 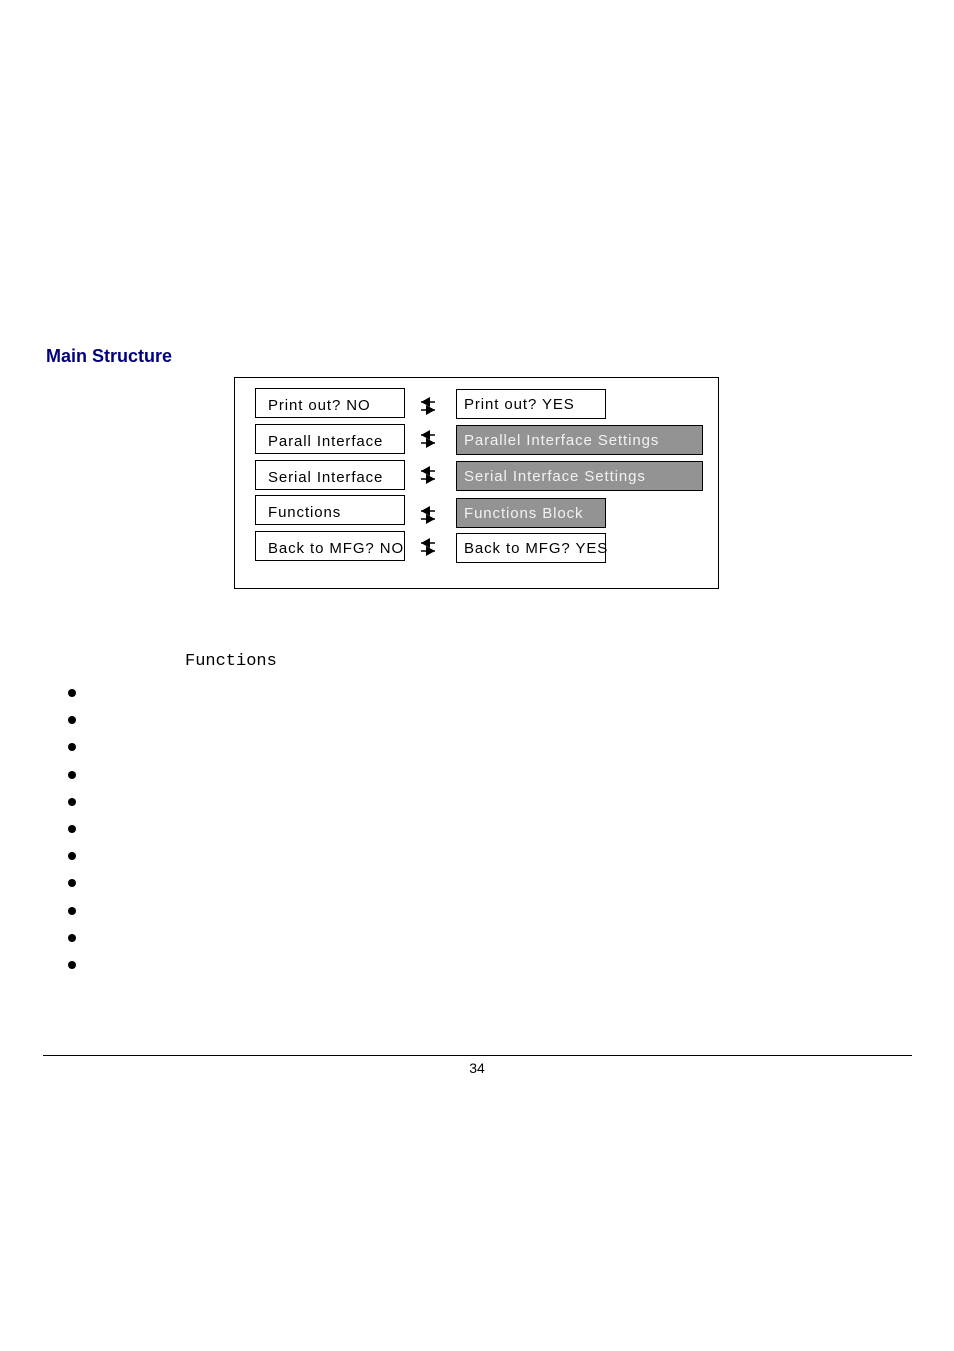 I want to click on menu-item-parallel-interface-settings: Parallel Interface Settings, so click(x=579, y=440).